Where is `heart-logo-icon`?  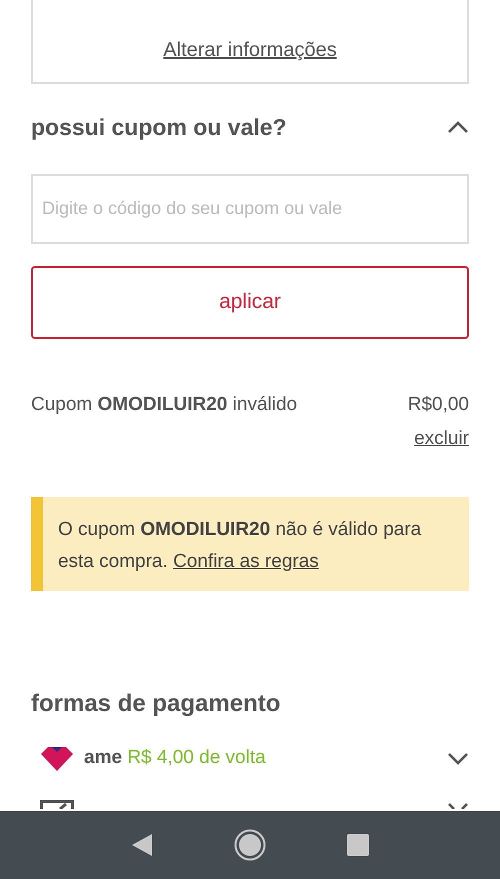 heart-logo-icon is located at coordinates (57, 759).